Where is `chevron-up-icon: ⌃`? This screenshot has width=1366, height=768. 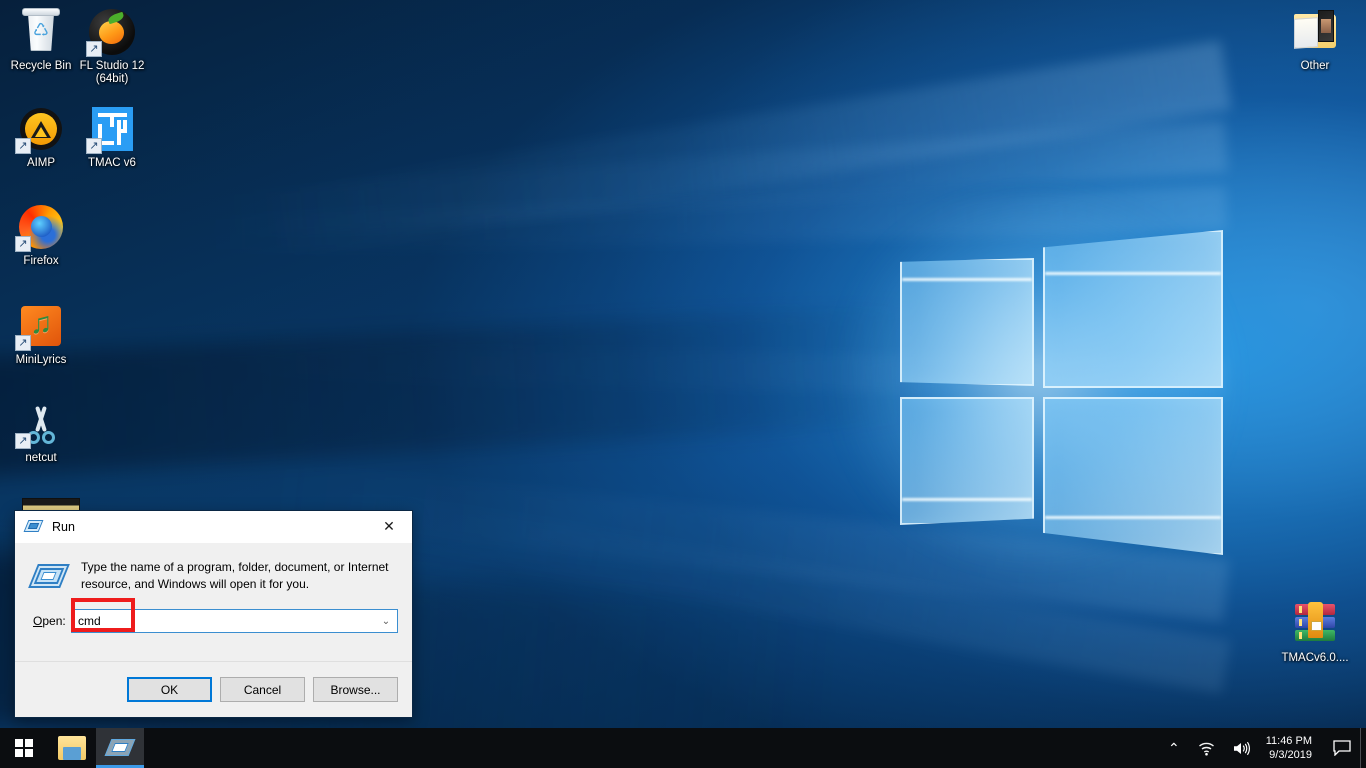
chevron-up-icon: ⌃ is located at coordinates (1173, 747).